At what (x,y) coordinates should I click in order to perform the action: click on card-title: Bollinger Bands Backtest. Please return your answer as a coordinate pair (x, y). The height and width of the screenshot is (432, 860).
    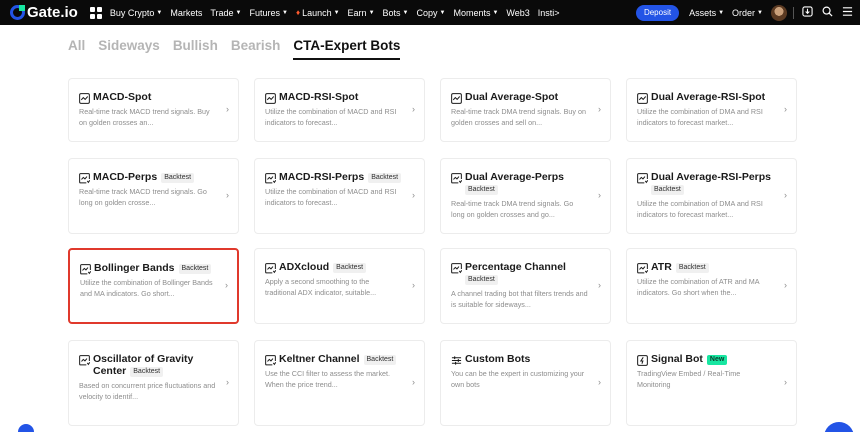
    Looking at the image, I should click on (156, 268).